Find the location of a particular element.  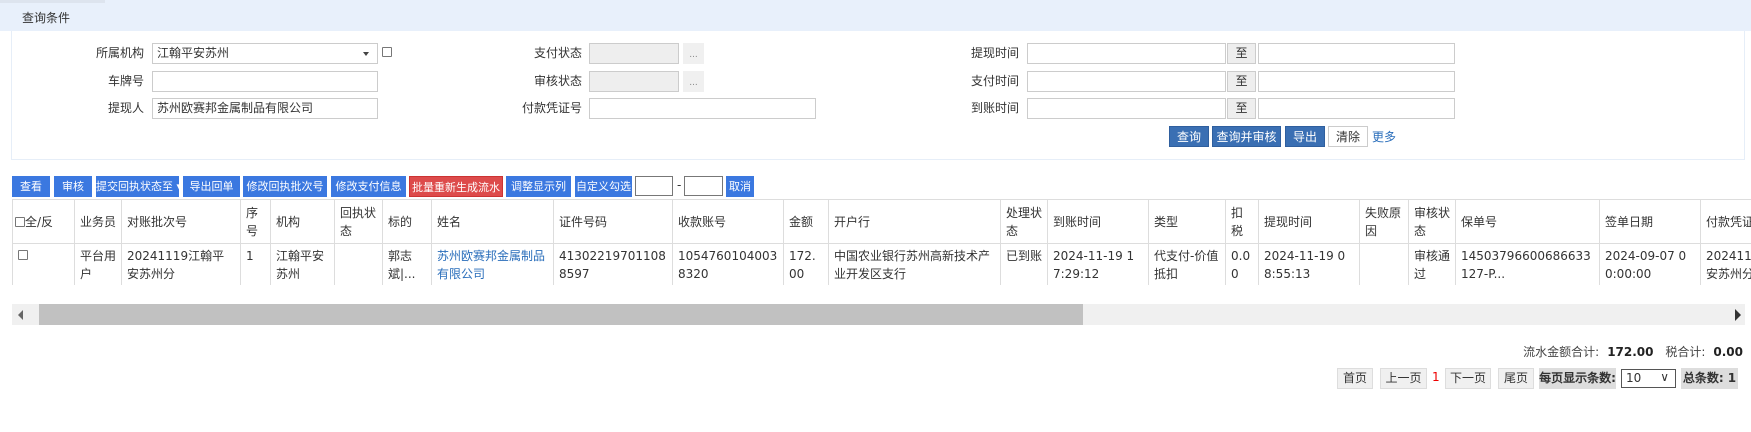

audit-button: 审核 is located at coordinates (73, 186).